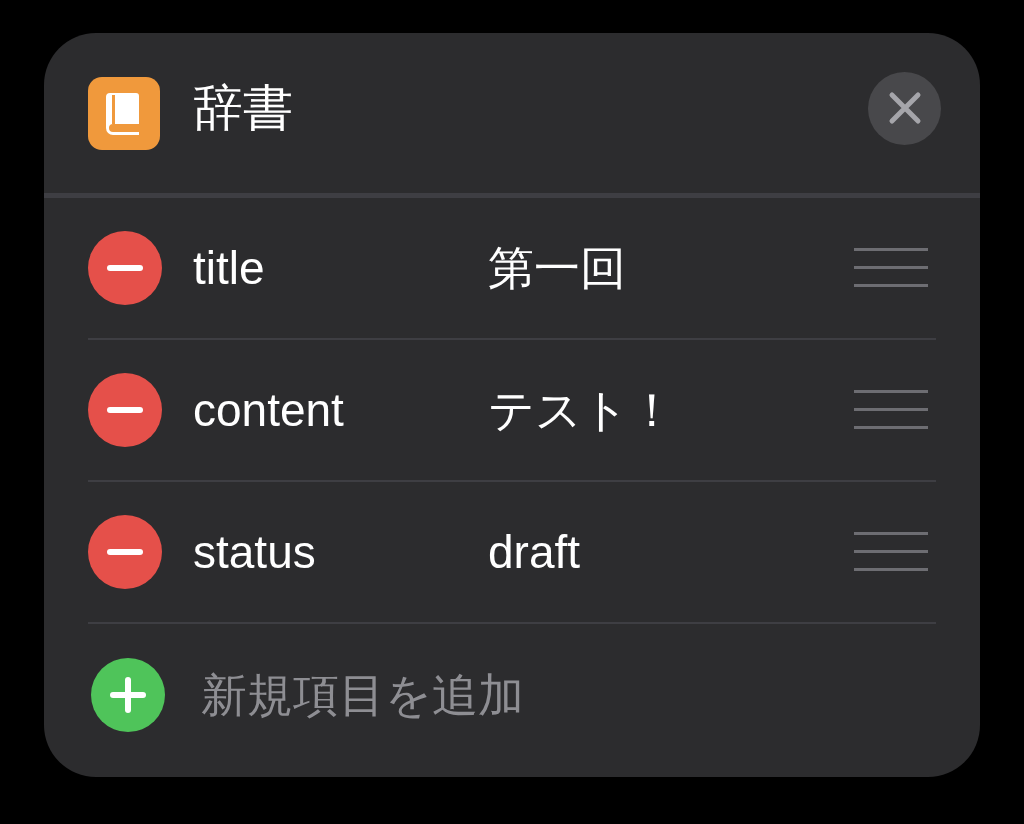  What do you see at coordinates (362, 695) in the screenshot?
I see `add-item-label: 新規項目を追加` at bounding box center [362, 695].